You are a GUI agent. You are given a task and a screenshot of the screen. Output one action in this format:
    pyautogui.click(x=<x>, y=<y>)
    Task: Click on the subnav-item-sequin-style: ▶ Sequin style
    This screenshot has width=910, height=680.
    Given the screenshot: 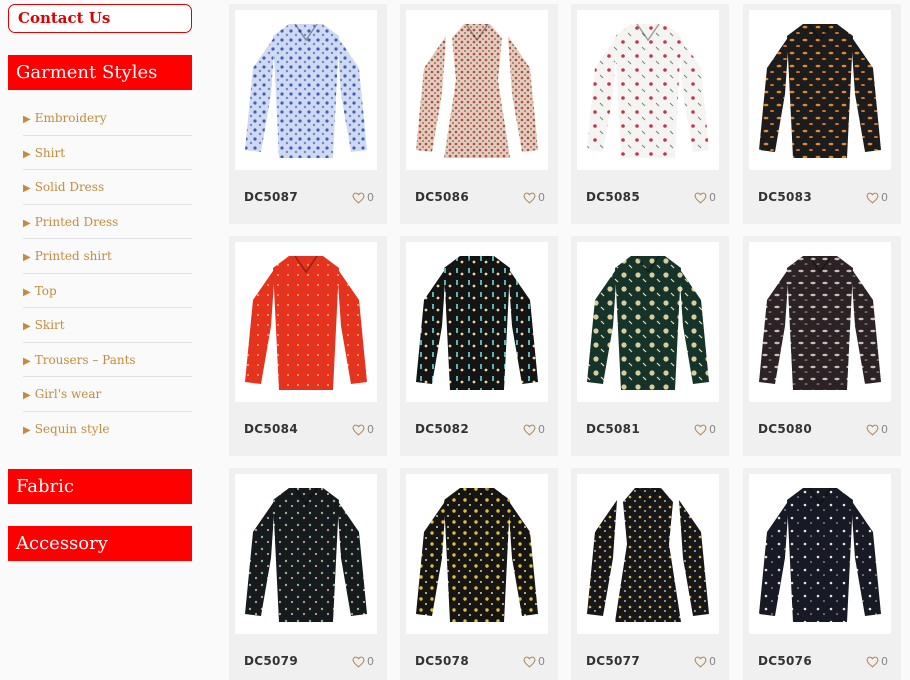 What is the action you would take?
    pyautogui.click(x=107, y=429)
    